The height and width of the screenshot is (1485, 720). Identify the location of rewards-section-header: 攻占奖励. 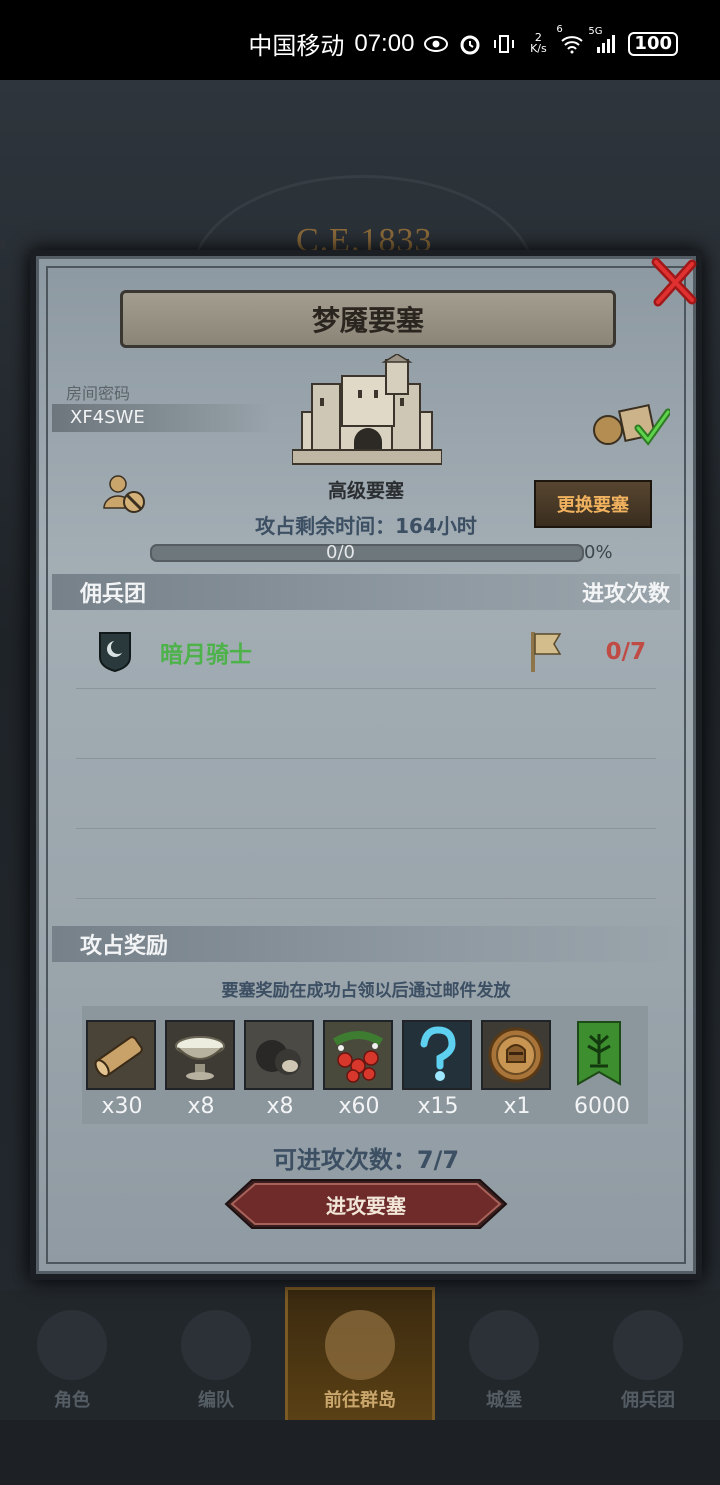
(366, 944).